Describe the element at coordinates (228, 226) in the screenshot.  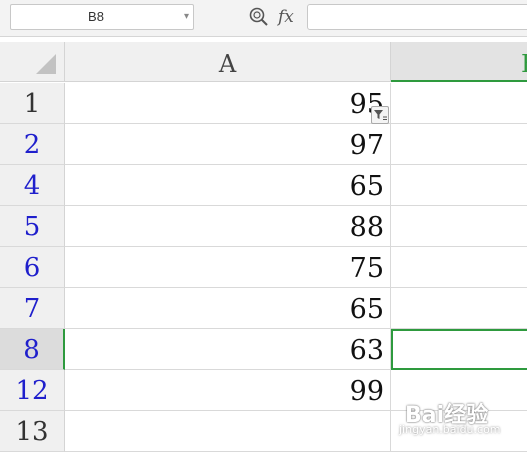
I see `cell-a: 88` at that location.